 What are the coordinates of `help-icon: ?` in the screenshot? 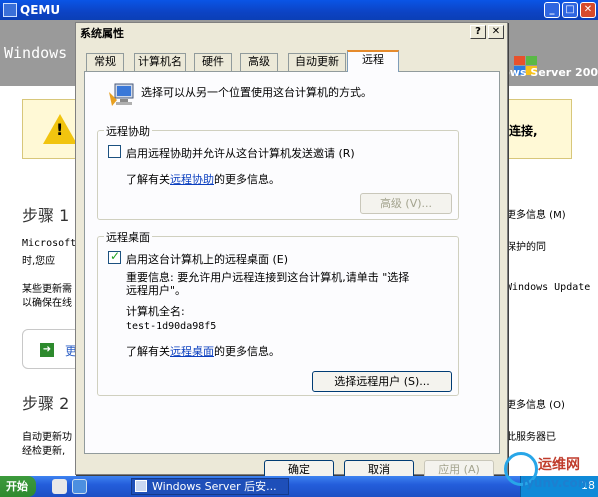 It's located at (478, 32).